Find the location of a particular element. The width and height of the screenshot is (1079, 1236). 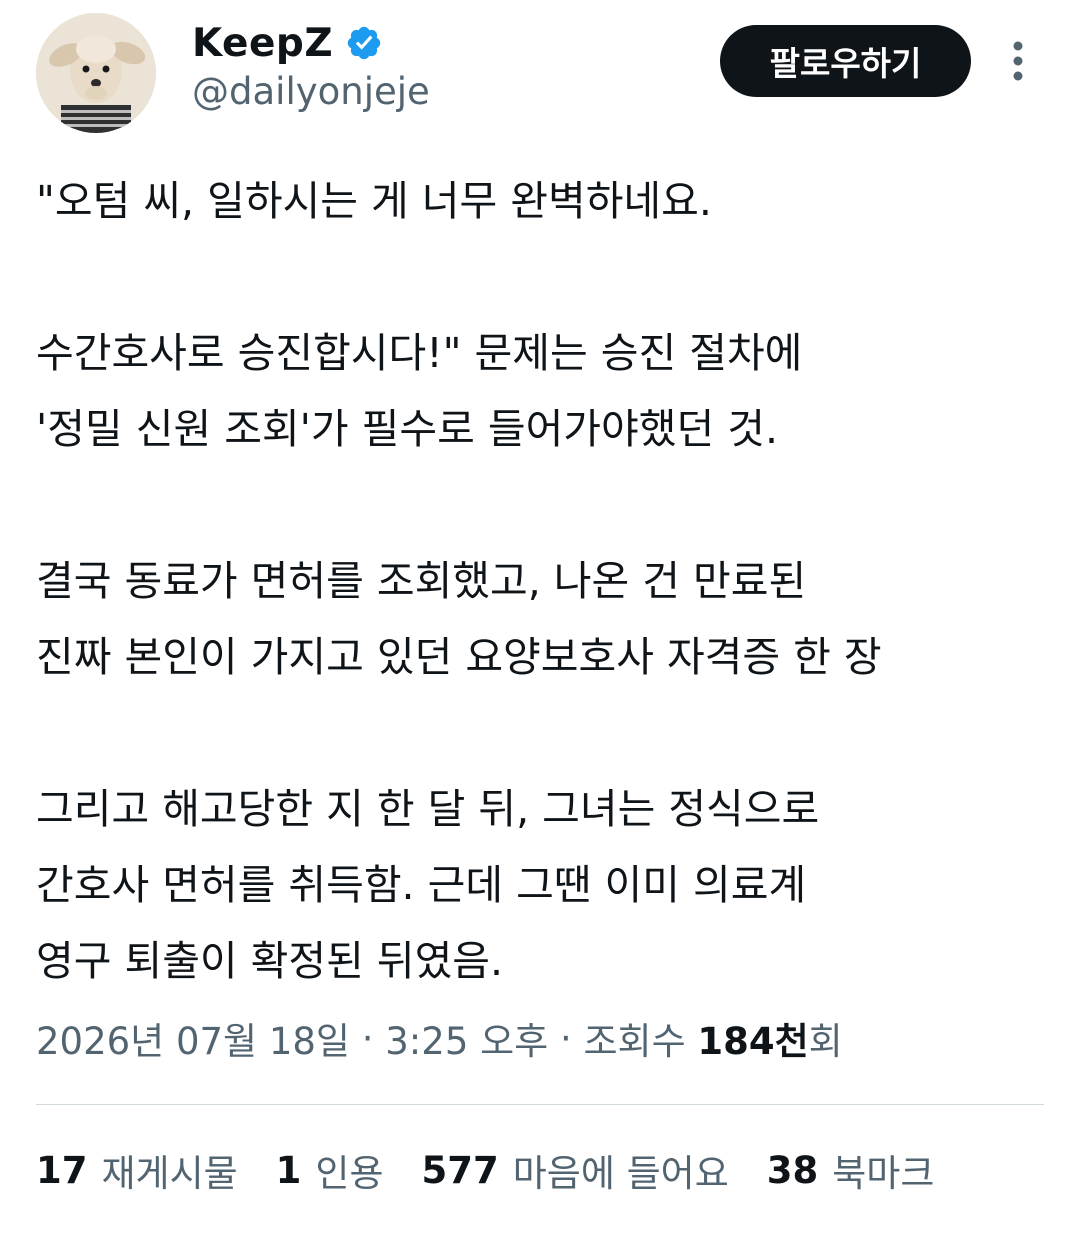

tweet-line: 수간호사로 승진합시다!" 문제는 승진 절차에 is located at coordinates (419, 353).